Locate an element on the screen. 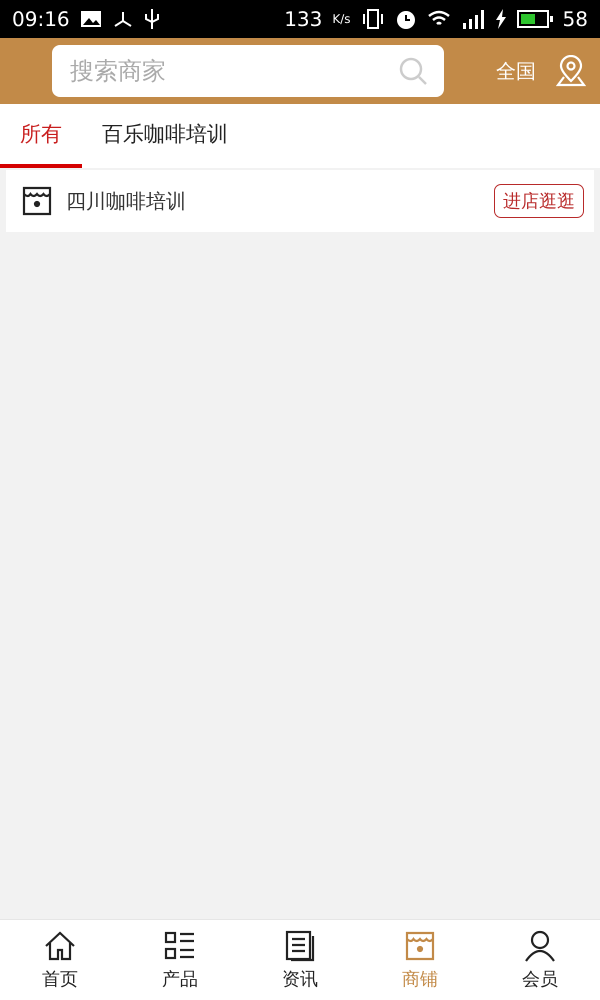 Image resolution: width=600 pixels, height=1000 pixels. battery-percent: 58 is located at coordinates (575, 19).